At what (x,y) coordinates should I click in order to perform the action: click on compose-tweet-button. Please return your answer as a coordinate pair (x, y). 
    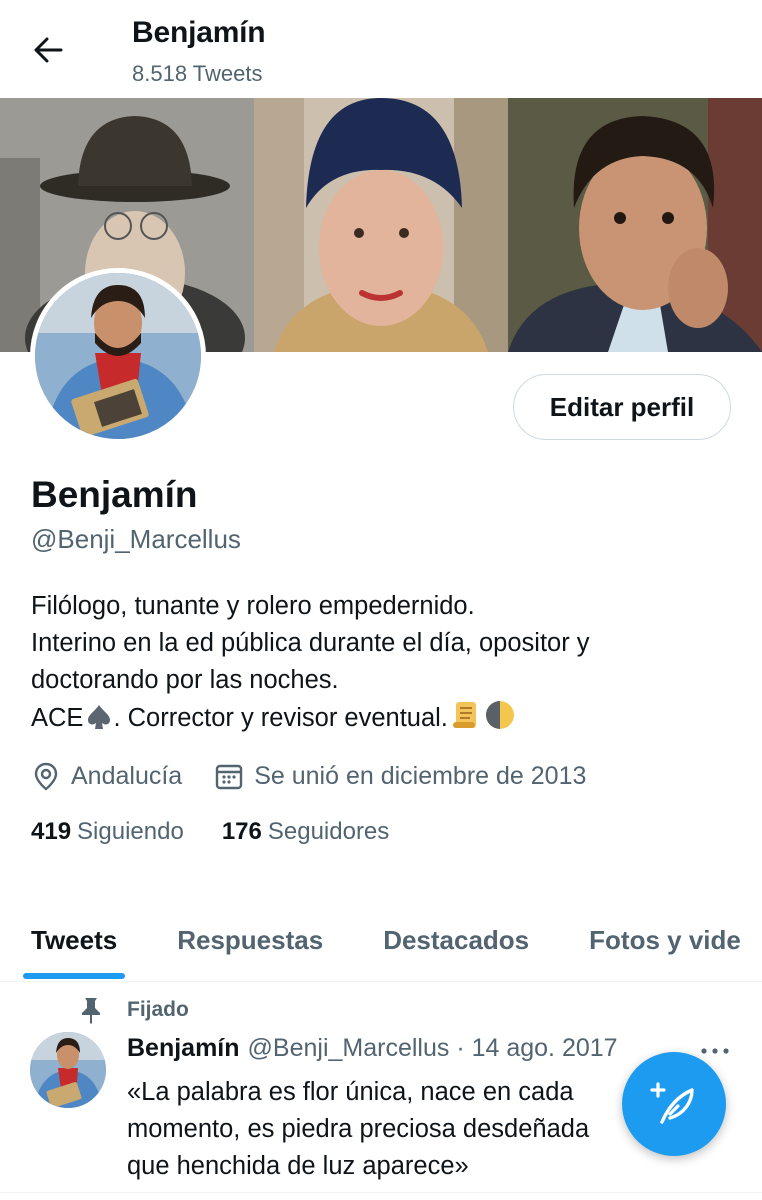
    Looking at the image, I should click on (674, 1104).